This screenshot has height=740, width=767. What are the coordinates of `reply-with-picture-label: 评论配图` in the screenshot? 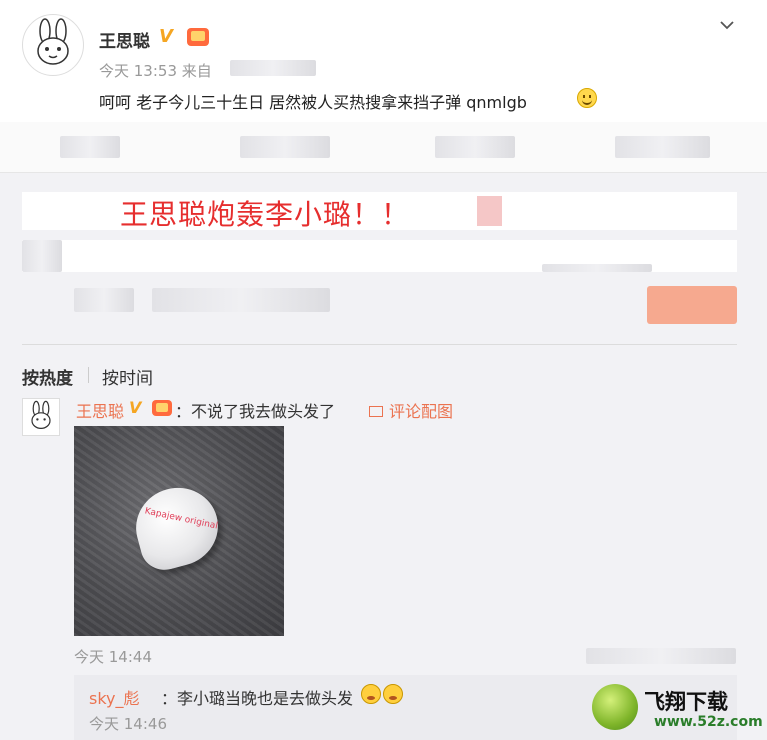 It's located at (421, 411).